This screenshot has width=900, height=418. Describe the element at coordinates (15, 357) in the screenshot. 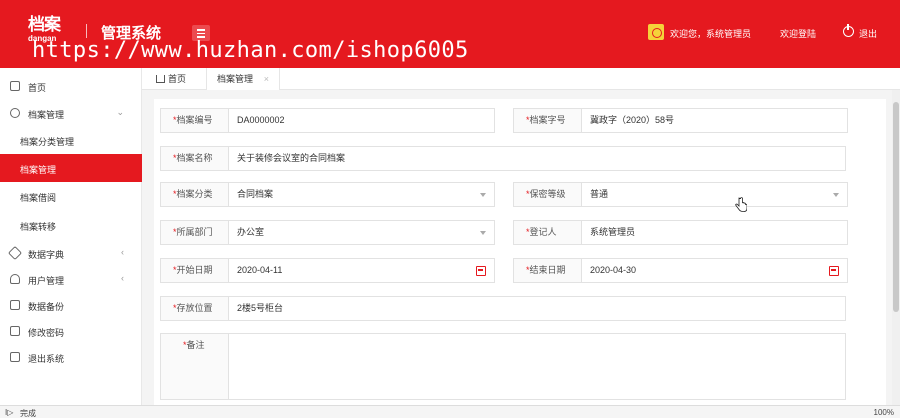

I see `exit-icon` at that location.